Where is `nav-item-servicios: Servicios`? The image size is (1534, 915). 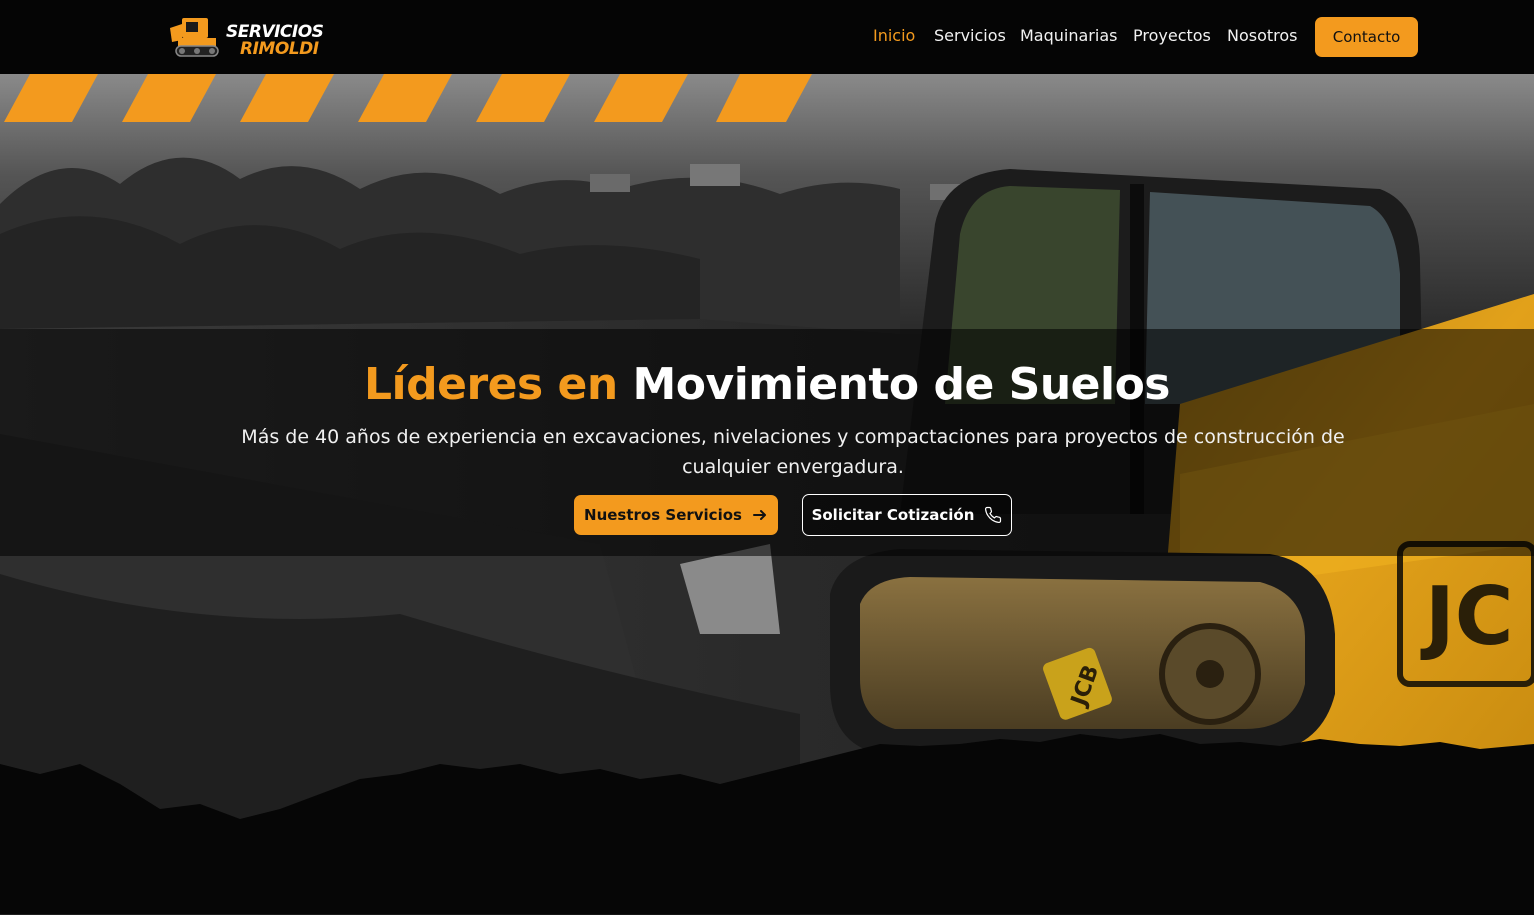
nav-item-servicios: Servicios is located at coordinates (970, 35).